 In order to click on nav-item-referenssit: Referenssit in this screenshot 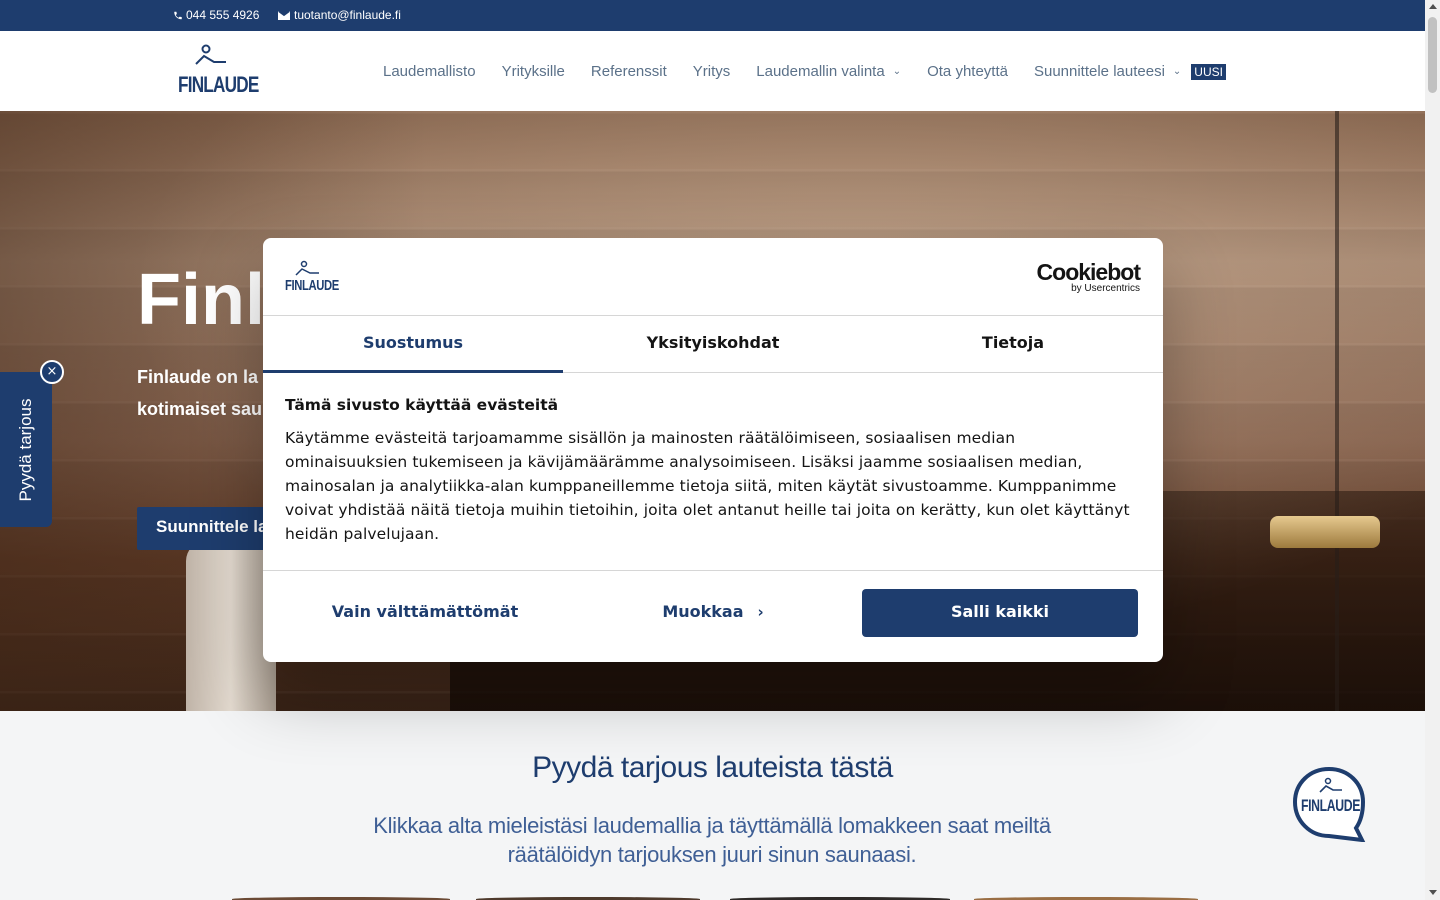, I will do `click(629, 71)`.